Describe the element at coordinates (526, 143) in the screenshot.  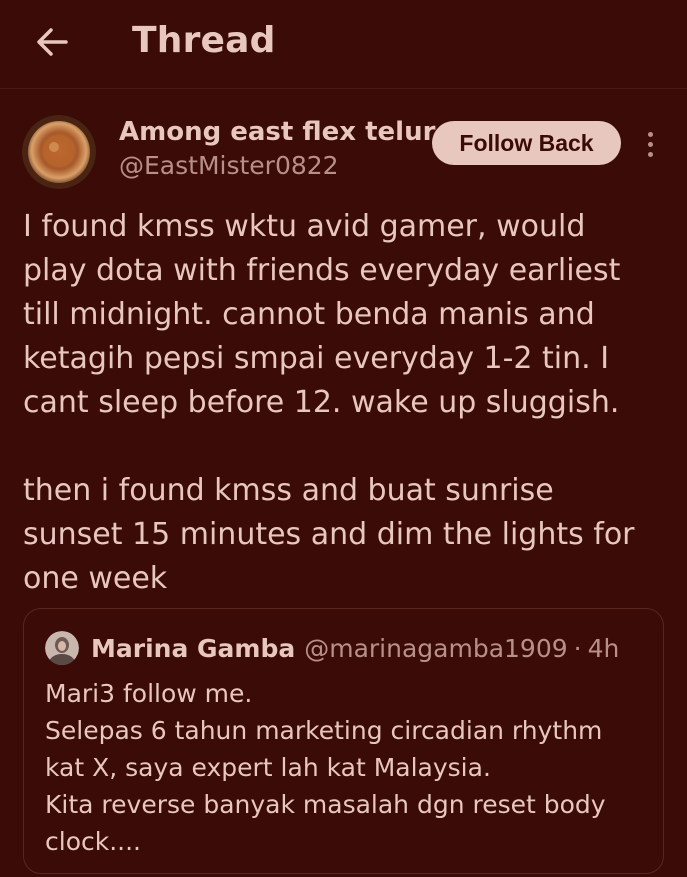
I see `follow-back-button: Follow Back` at that location.